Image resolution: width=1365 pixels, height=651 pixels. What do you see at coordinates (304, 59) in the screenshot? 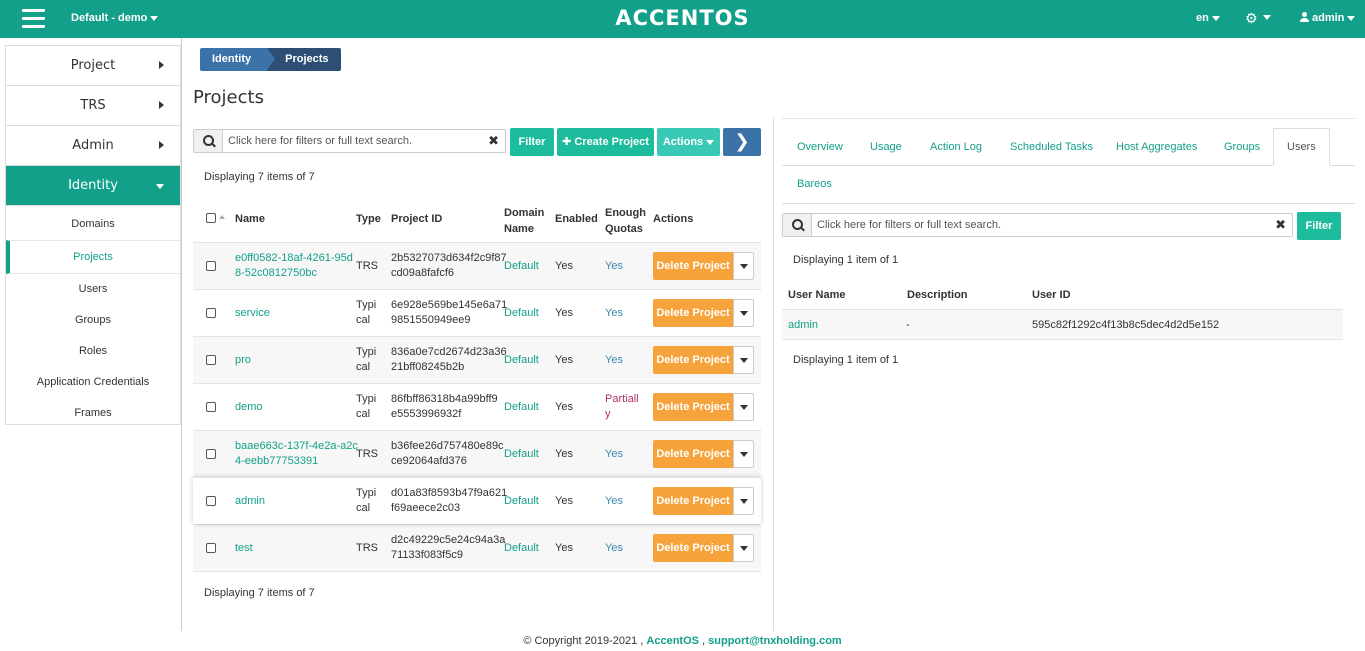
I see `breadcrumb-projects: Projects` at bounding box center [304, 59].